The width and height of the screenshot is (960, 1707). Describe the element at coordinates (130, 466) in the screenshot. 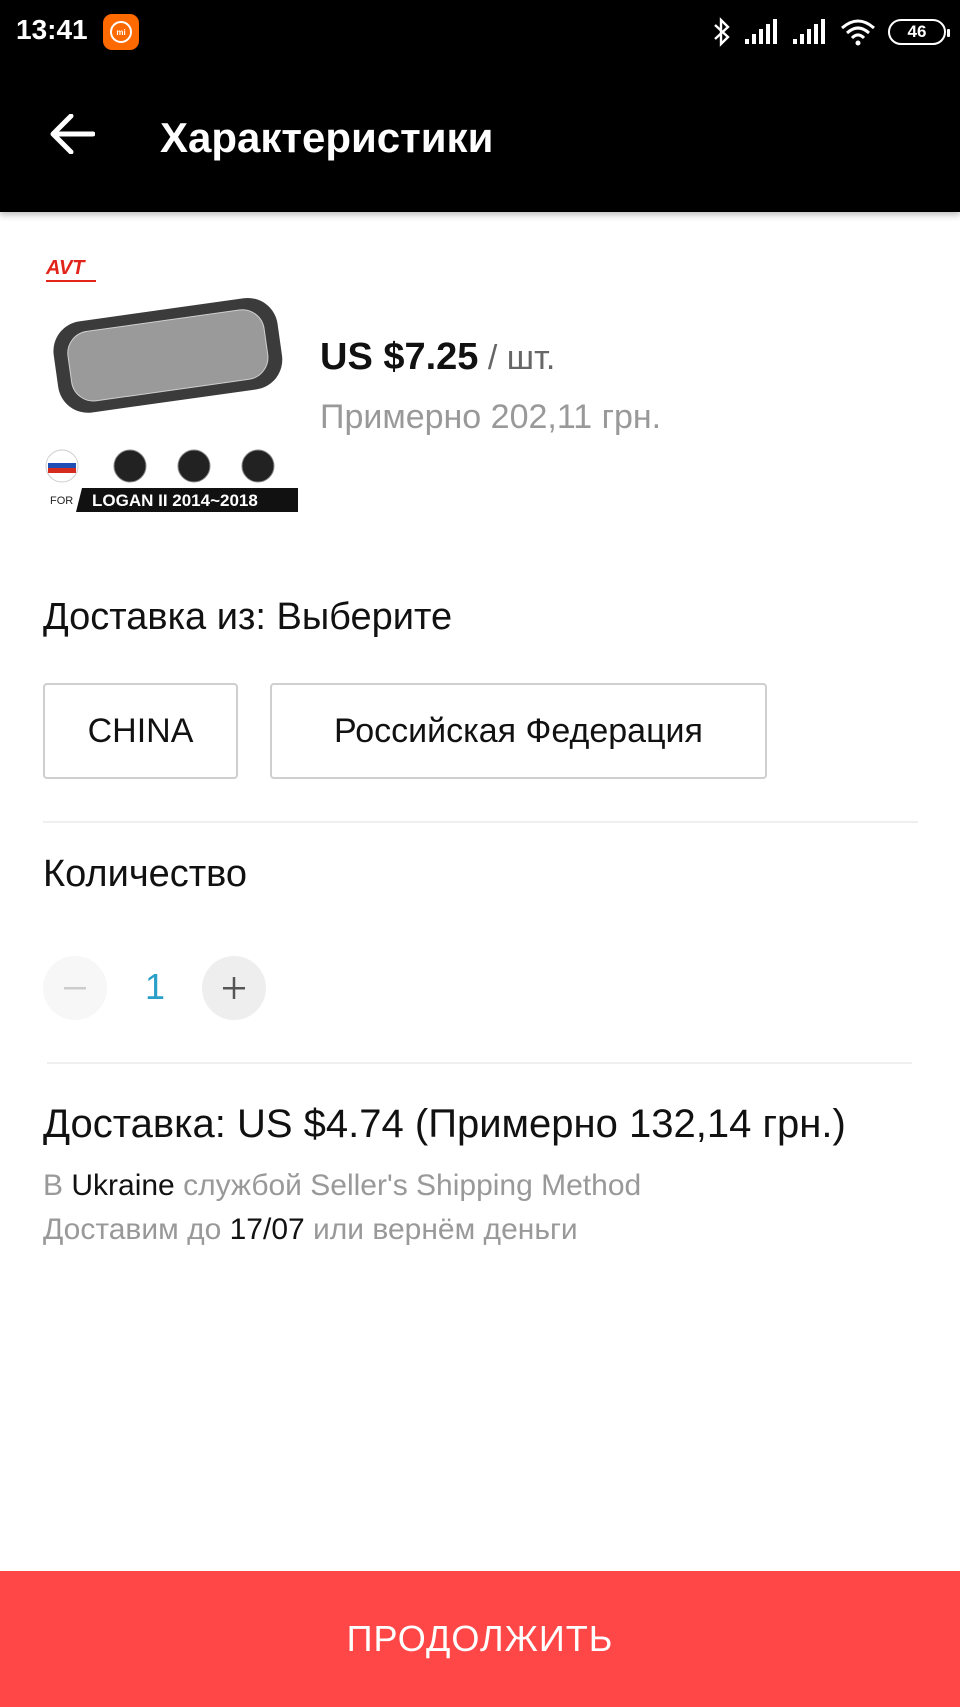

I see `high-quality-badge` at that location.